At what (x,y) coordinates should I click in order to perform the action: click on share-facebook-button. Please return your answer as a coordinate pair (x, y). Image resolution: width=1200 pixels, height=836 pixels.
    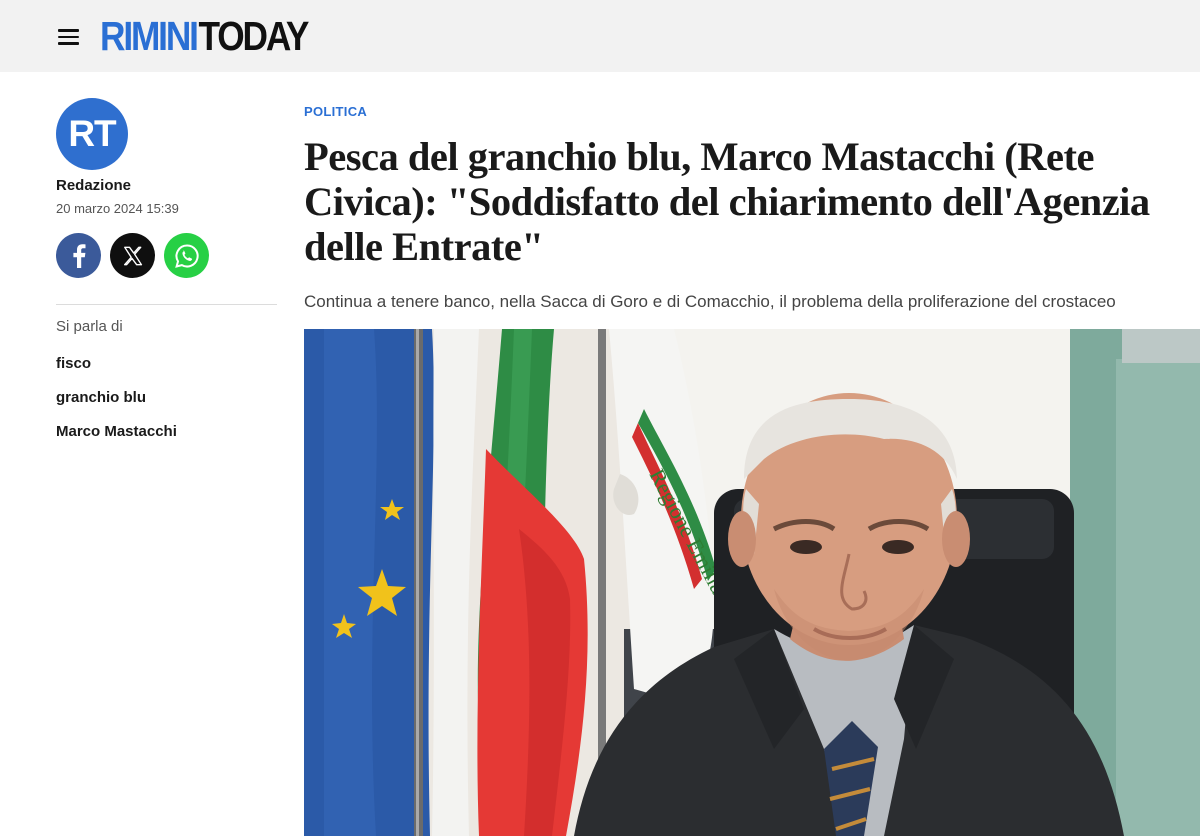
    Looking at the image, I should click on (78, 255).